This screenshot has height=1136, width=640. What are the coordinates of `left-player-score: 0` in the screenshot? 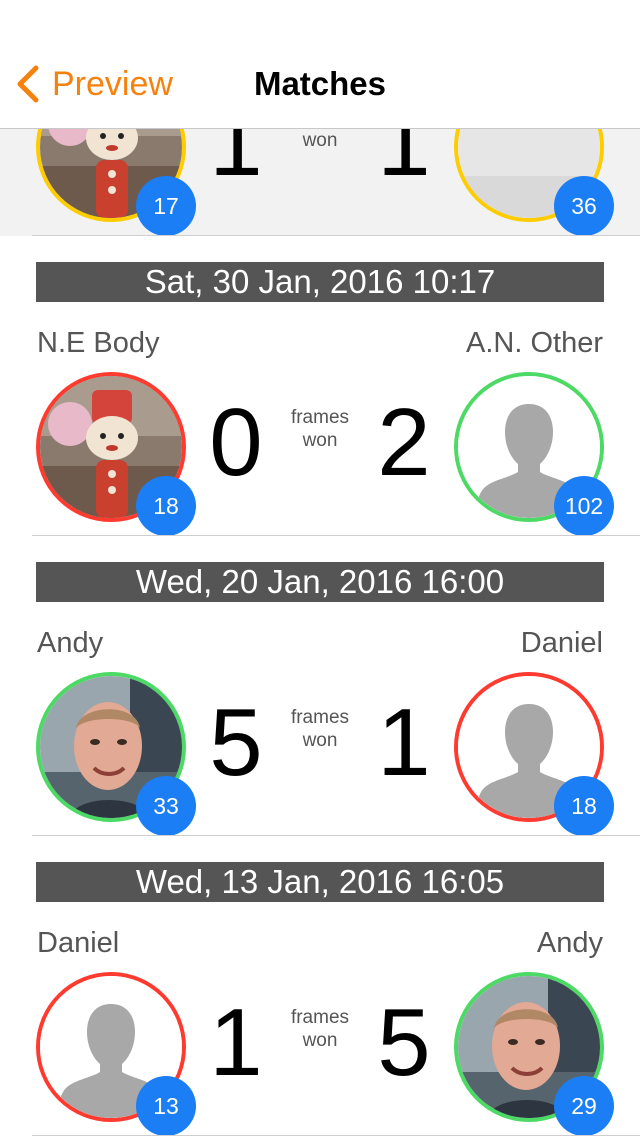 It's located at (236, 442).